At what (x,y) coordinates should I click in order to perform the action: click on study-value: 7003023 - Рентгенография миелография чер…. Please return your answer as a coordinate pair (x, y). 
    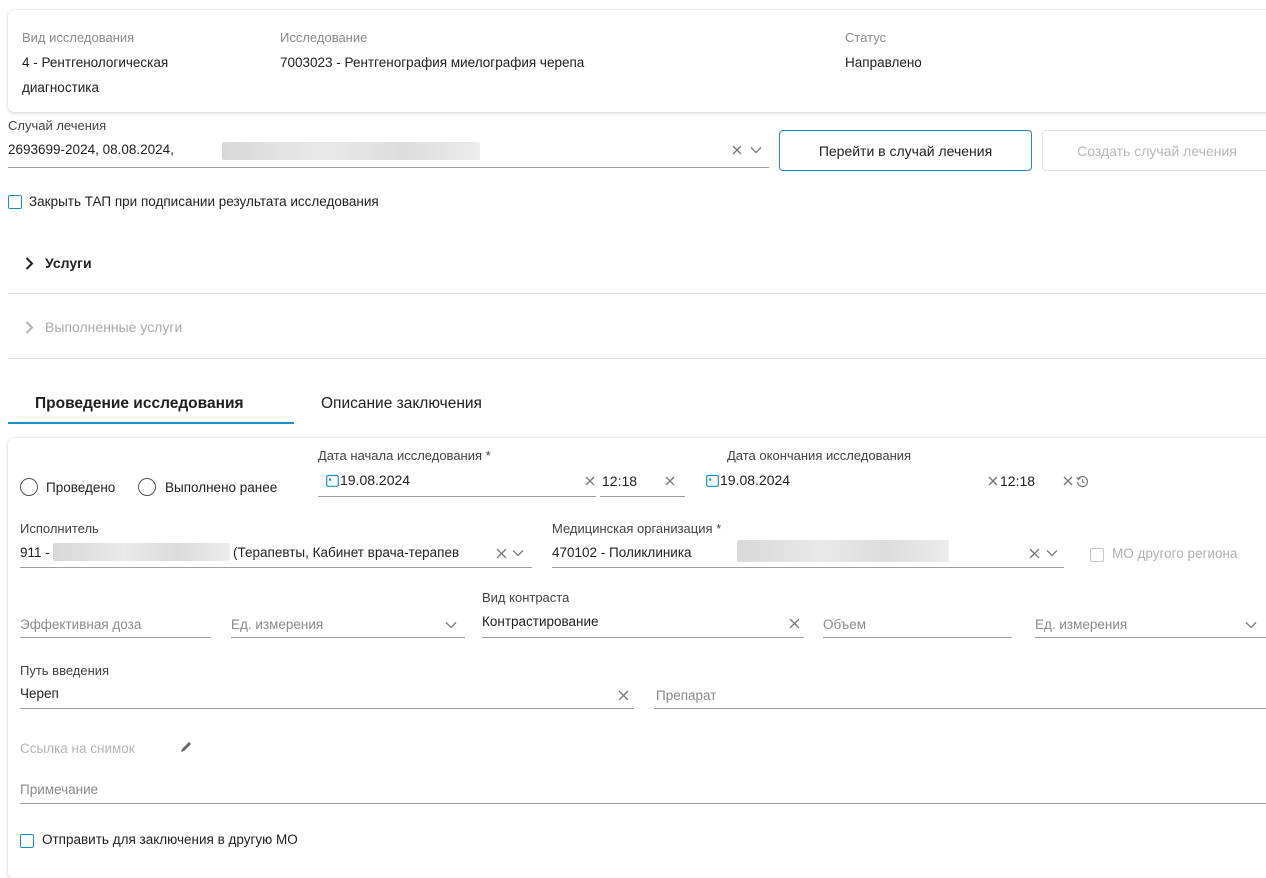
    Looking at the image, I should click on (432, 62).